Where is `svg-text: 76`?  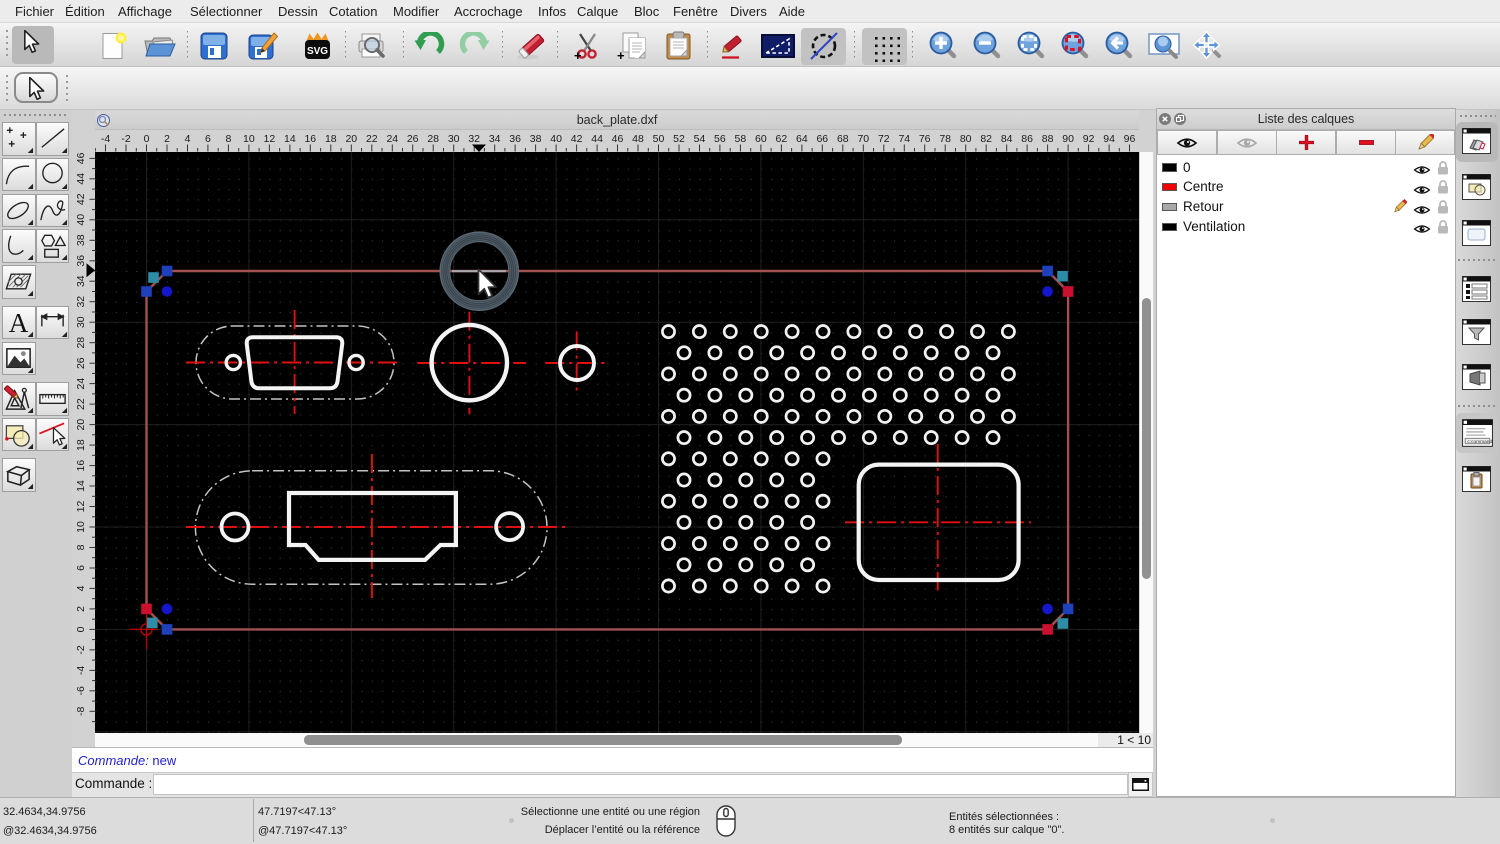 svg-text: 76 is located at coordinates (925, 139).